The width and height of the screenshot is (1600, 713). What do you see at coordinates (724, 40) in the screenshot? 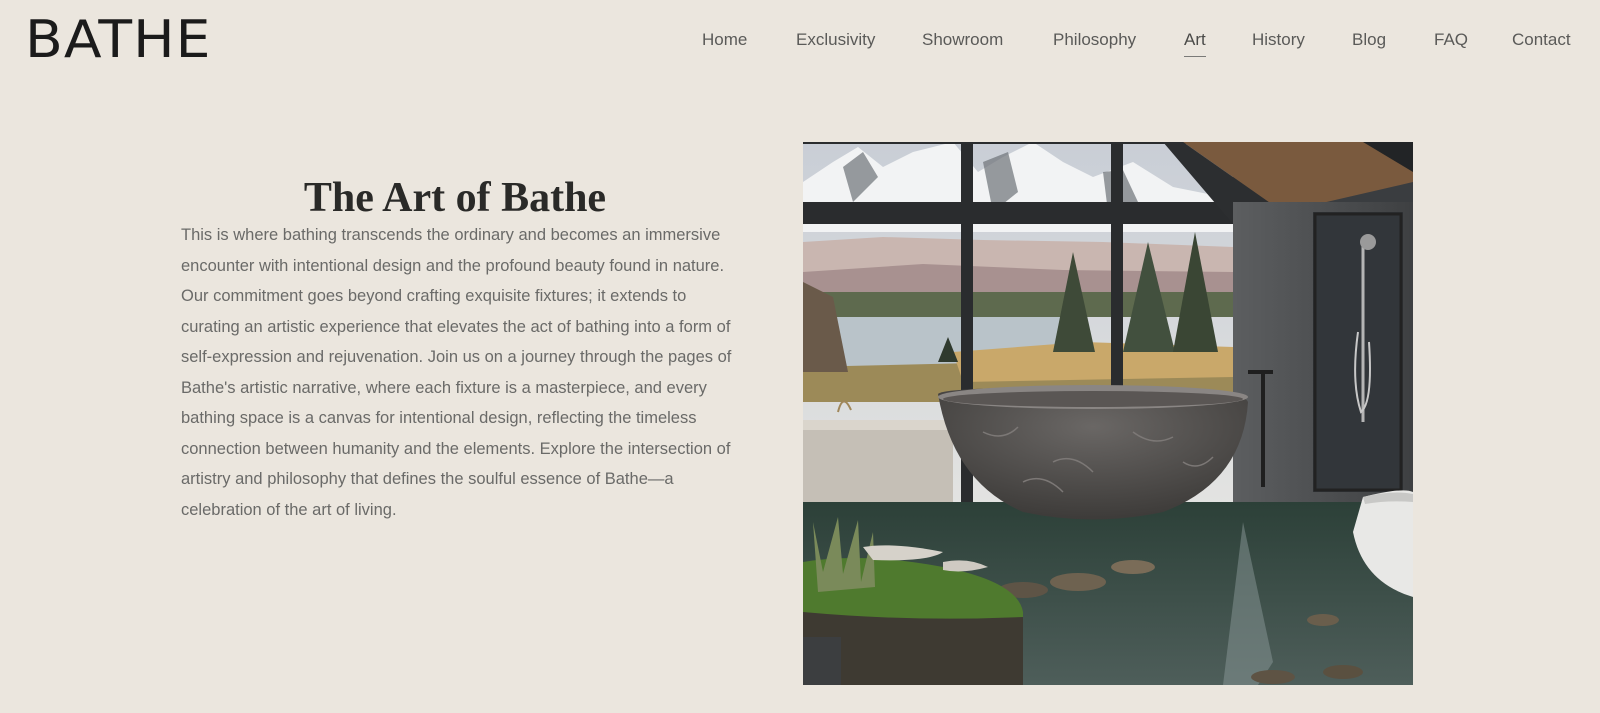
I see `nav-item-home: Home` at bounding box center [724, 40].